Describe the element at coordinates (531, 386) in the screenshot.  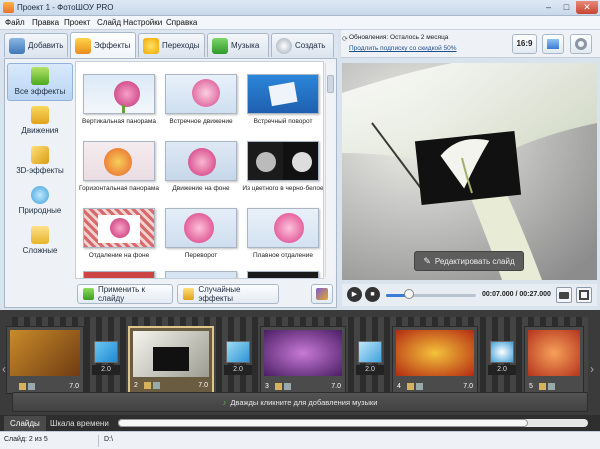
I see `slide-number: 5` at that location.